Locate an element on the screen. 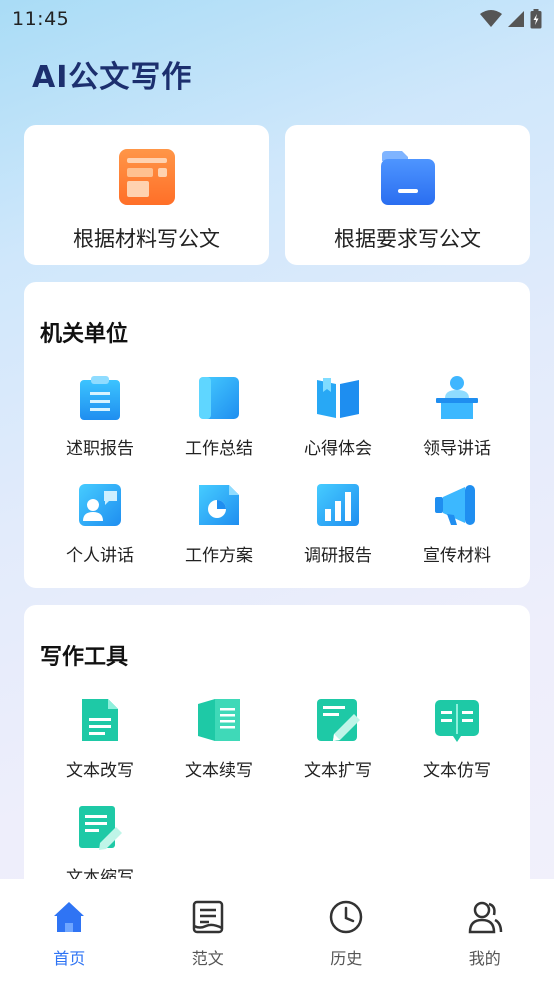 This screenshot has width=554, height=984. document-lines-icon is located at coordinates (100, 720).